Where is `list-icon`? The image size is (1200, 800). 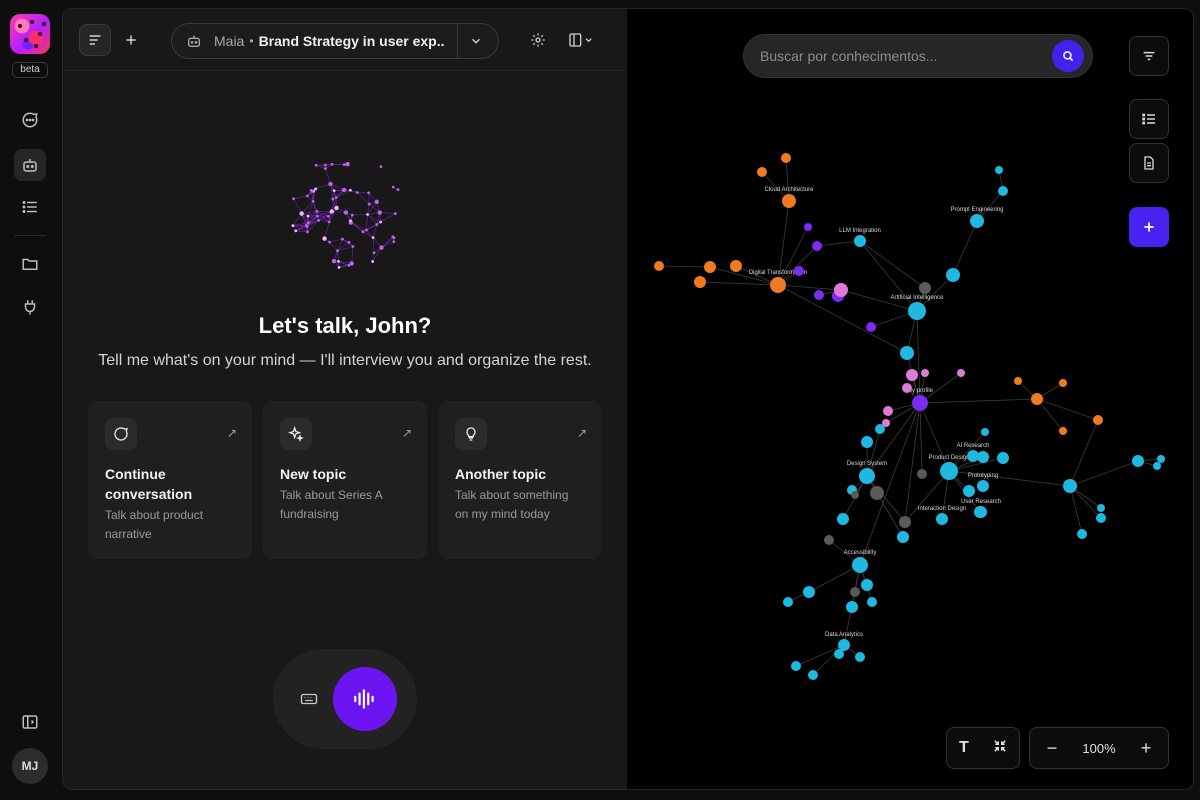 list-icon is located at coordinates (30, 207).